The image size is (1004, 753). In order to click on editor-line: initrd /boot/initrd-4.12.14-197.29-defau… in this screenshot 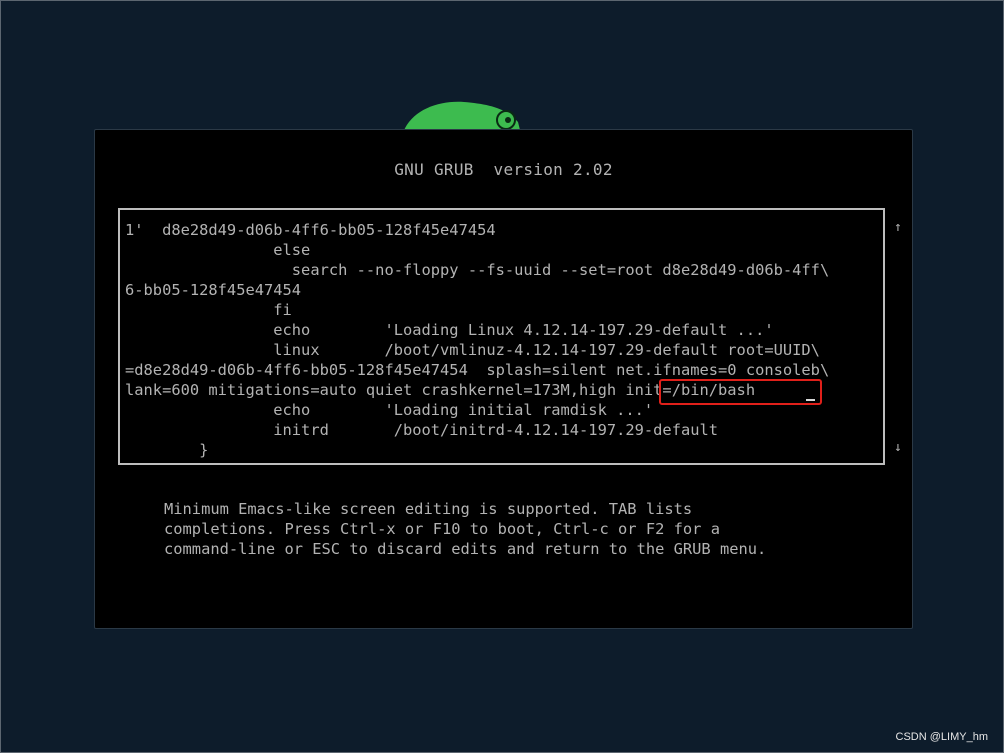, I will do `click(421, 430)`.